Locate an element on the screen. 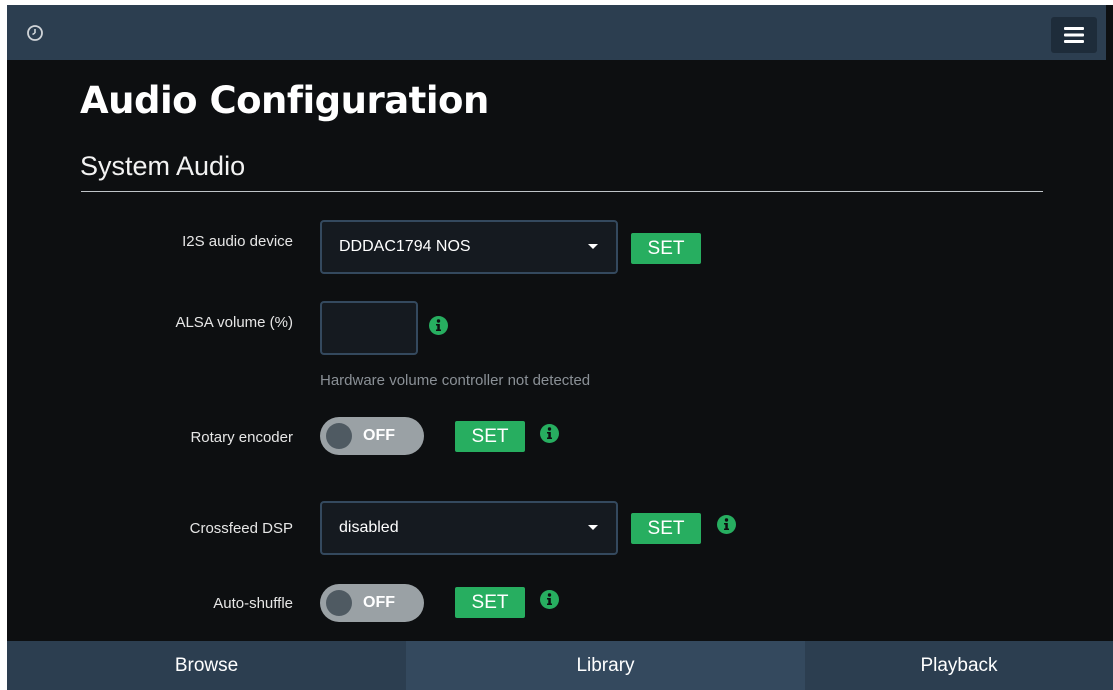 The image size is (1113, 690). auto-shuffle-set-button: SET is located at coordinates (490, 602).